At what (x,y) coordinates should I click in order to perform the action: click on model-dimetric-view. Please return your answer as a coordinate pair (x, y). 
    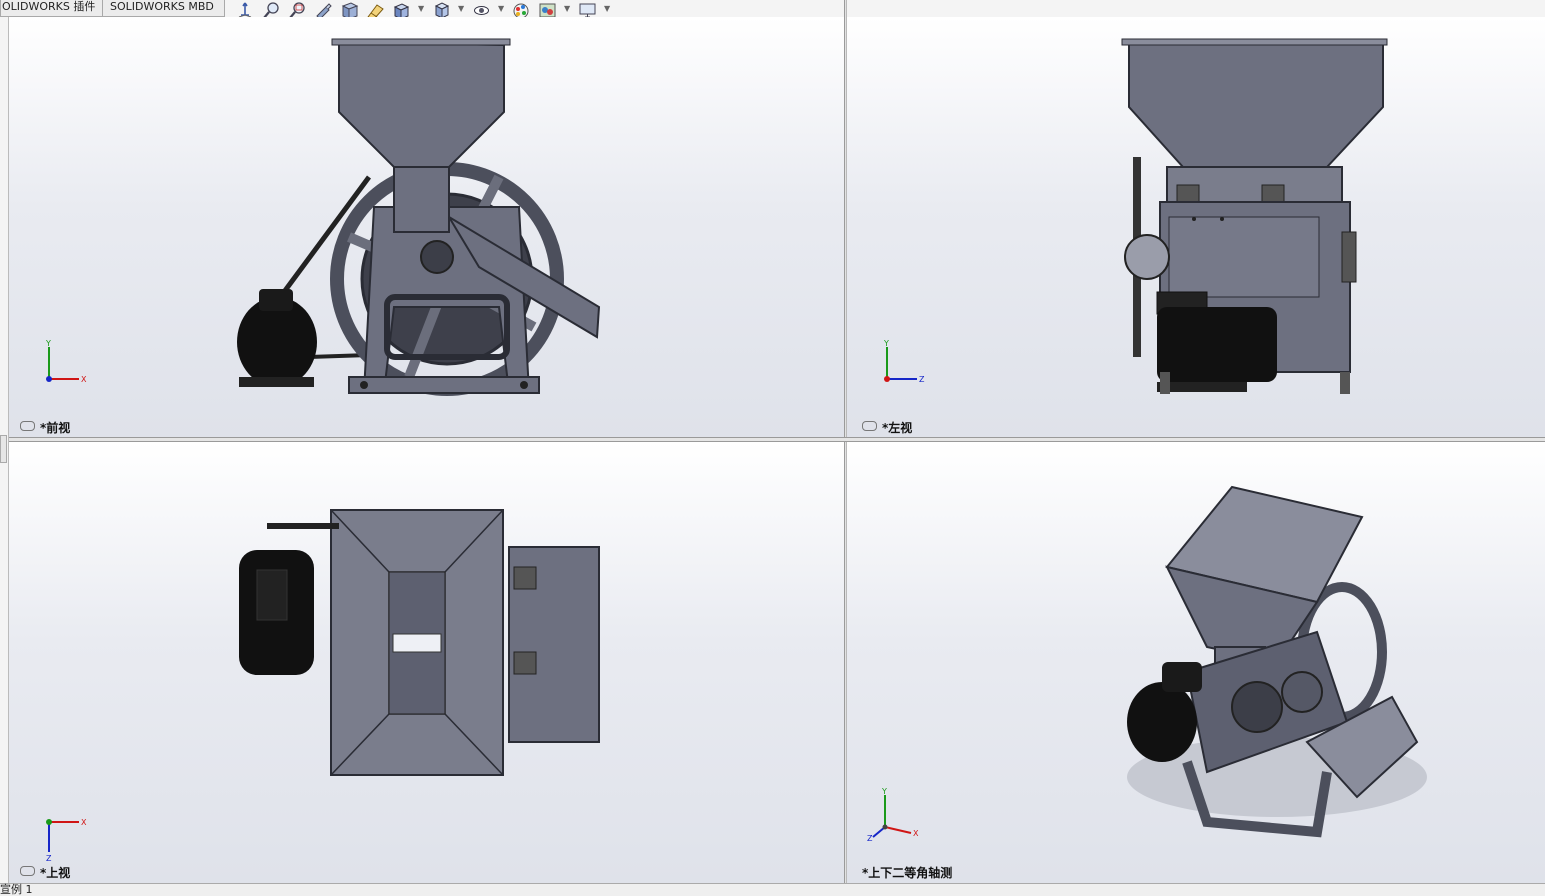
    Looking at the image, I should click on (1277, 661).